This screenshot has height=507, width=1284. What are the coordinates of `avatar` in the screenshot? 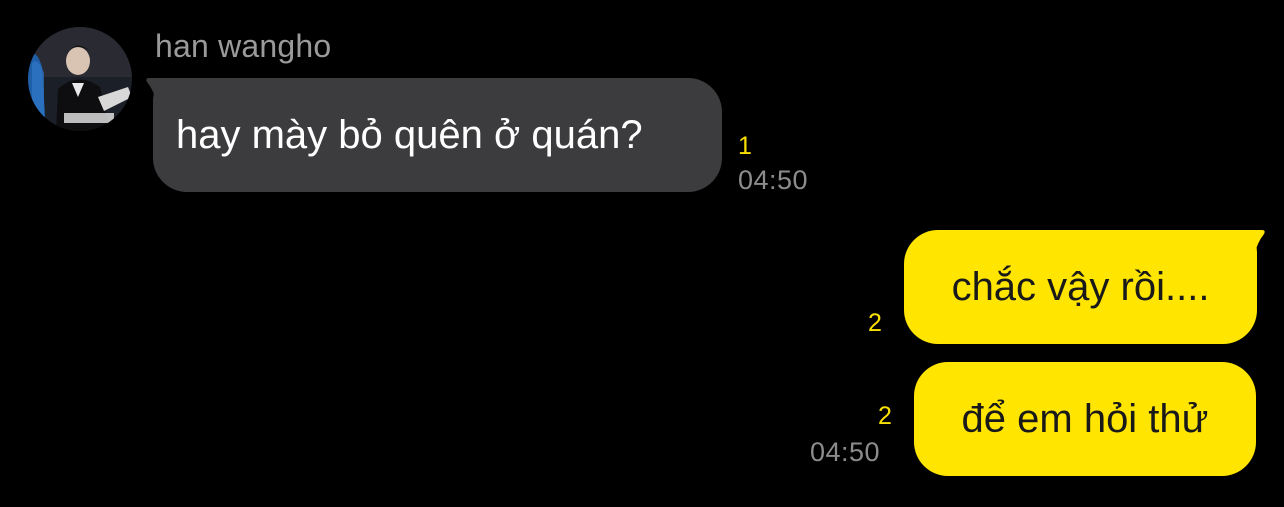 It's located at (80, 79).